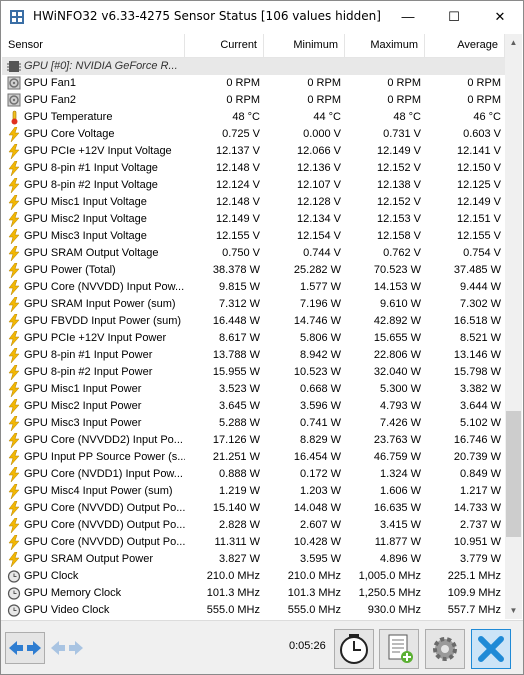  What do you see at coordinates (477, 542) in the screenshot?
I see `value-average: 10.951 W` at bounding box center [477, 542].